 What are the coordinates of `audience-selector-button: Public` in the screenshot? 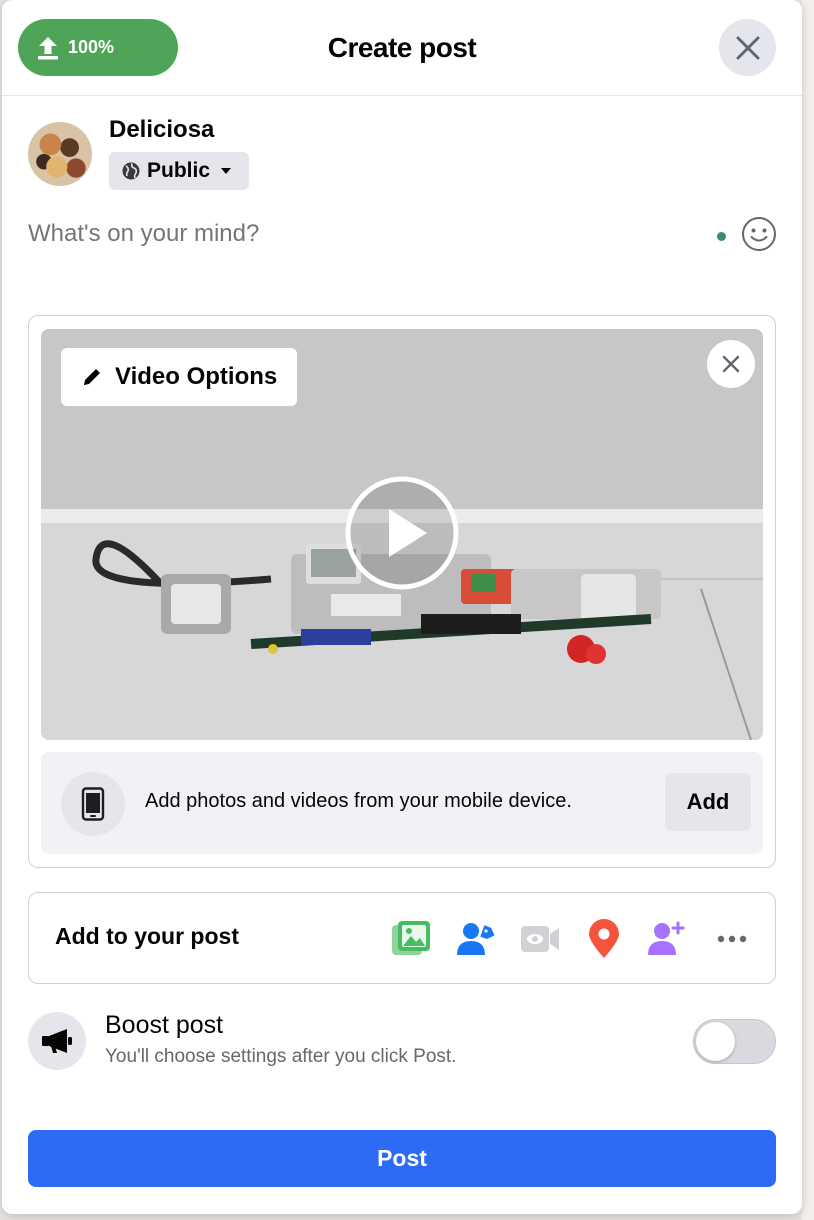 It's located at (179, 171).